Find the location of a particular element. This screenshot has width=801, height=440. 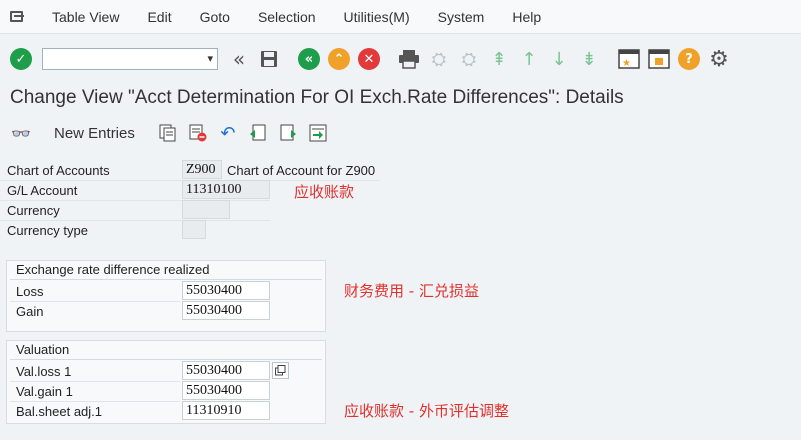

currency-label: Currency is located at coordinates (33, 210).